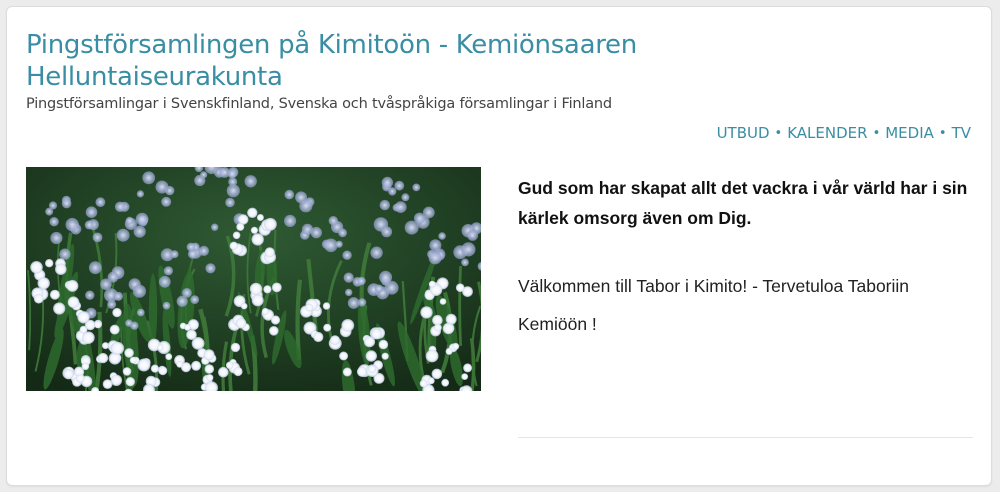 This screenshot has height=492, width=1000. What do you see at coordinates (743, 133) in the screenshot?
I see `nav-item-utbud: UTBUD` at bounding box center [743, 133].